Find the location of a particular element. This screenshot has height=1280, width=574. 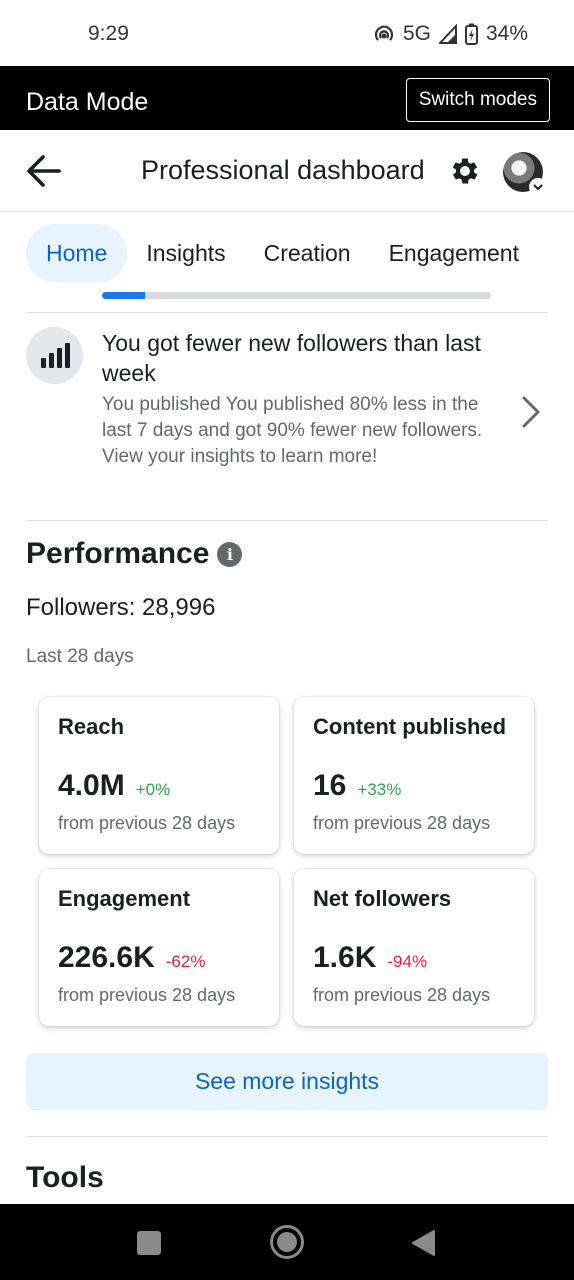

hotspot-icon is located at coordinates (384, 34).